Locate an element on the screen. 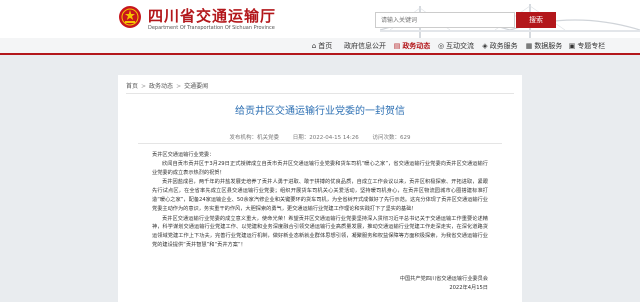  nav-item-topics: ▣ 专题专栏 is located at coordinates (587, 45).